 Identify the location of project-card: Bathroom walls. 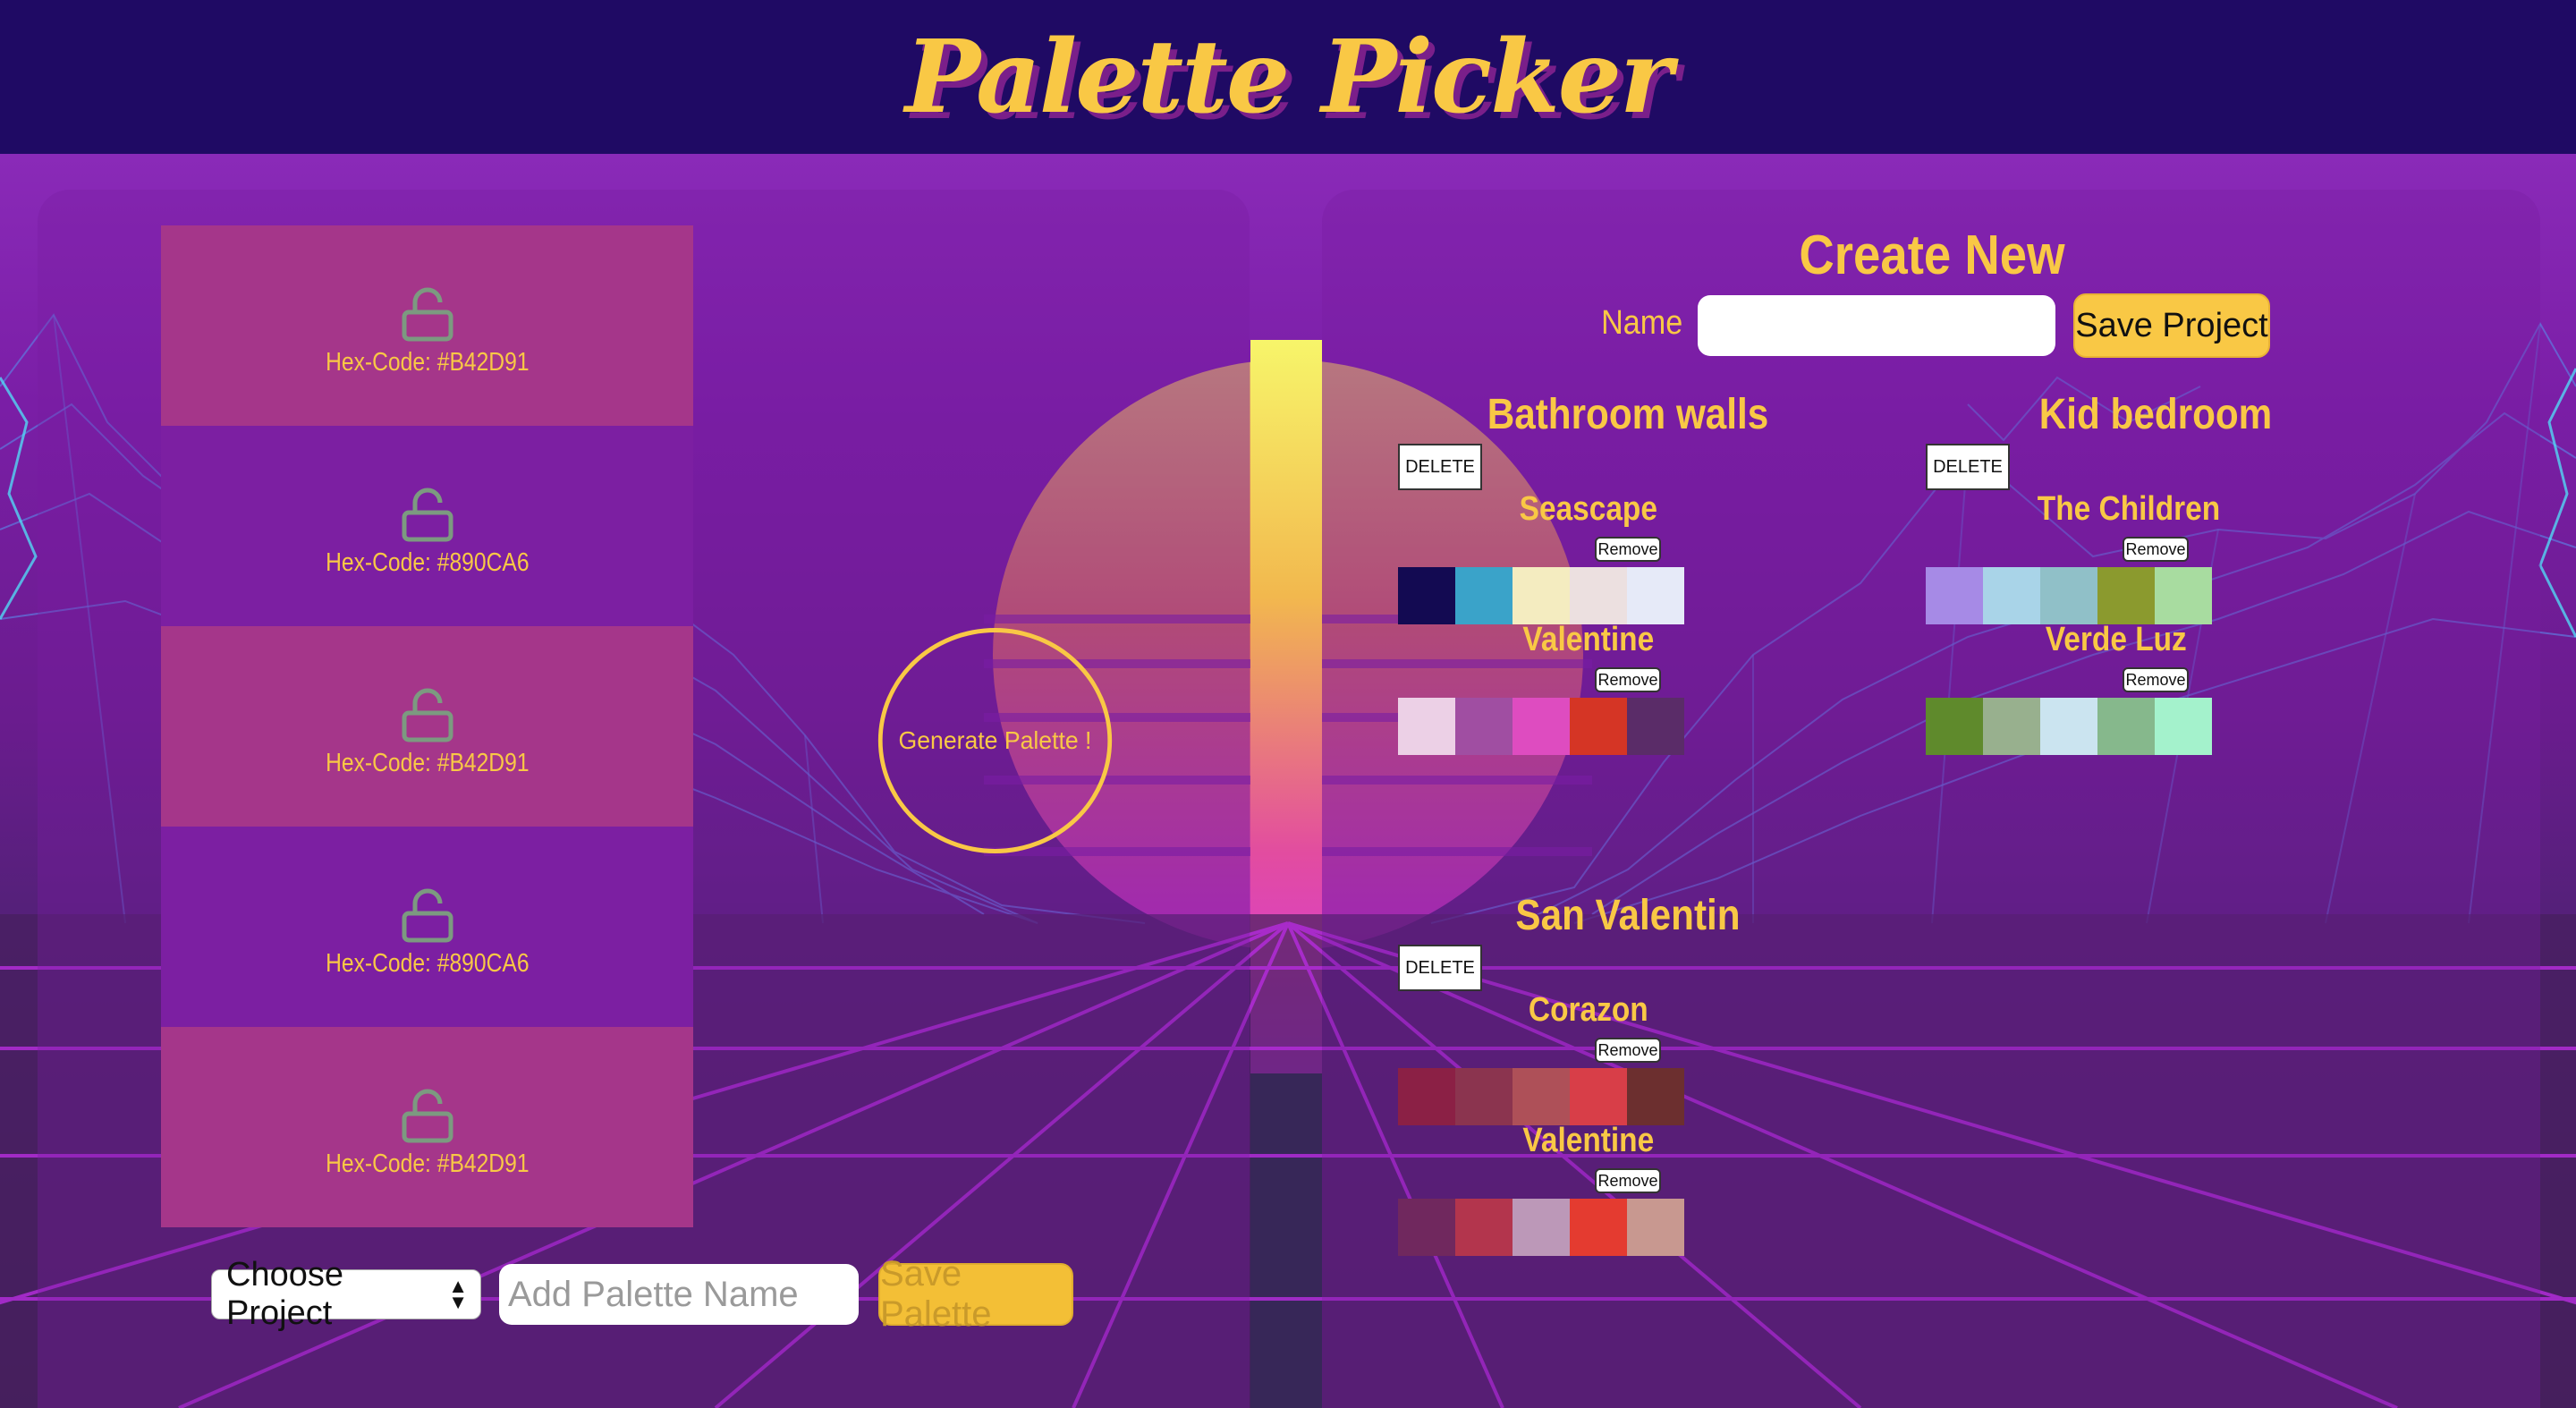
(1628, 414).